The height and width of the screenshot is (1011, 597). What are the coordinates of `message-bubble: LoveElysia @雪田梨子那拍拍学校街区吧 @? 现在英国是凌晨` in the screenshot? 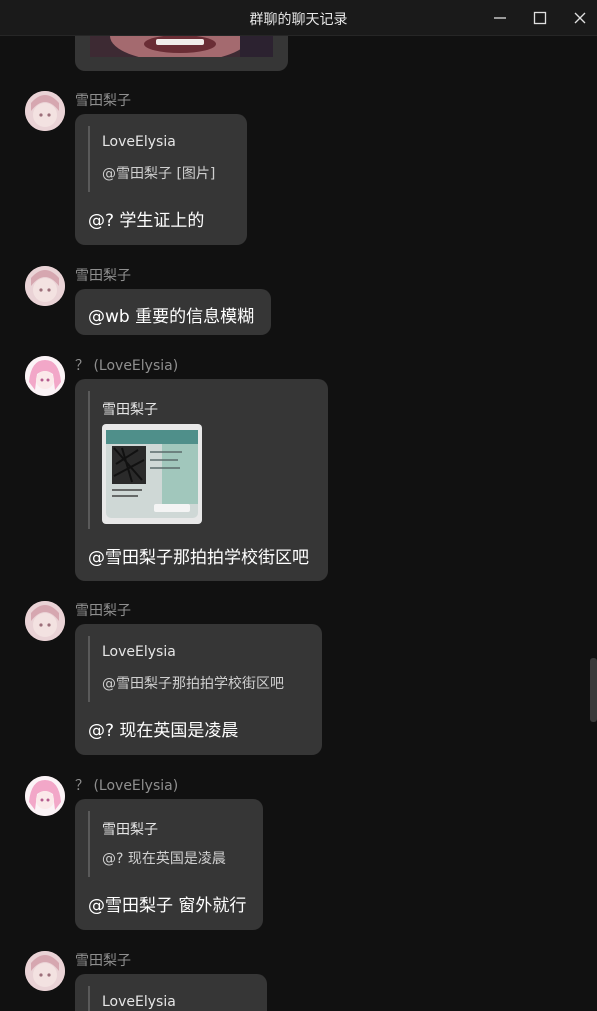 It's located at (198, 689).